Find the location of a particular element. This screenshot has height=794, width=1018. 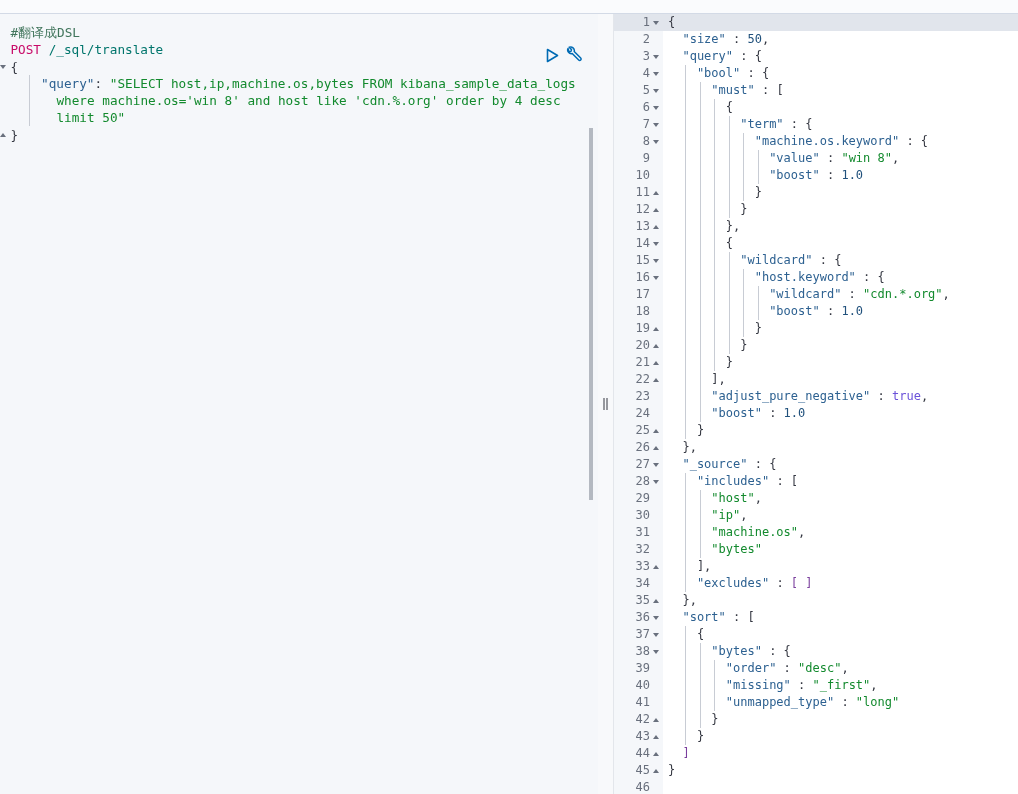

line-number: 45 is located at coordinates (642, 770).